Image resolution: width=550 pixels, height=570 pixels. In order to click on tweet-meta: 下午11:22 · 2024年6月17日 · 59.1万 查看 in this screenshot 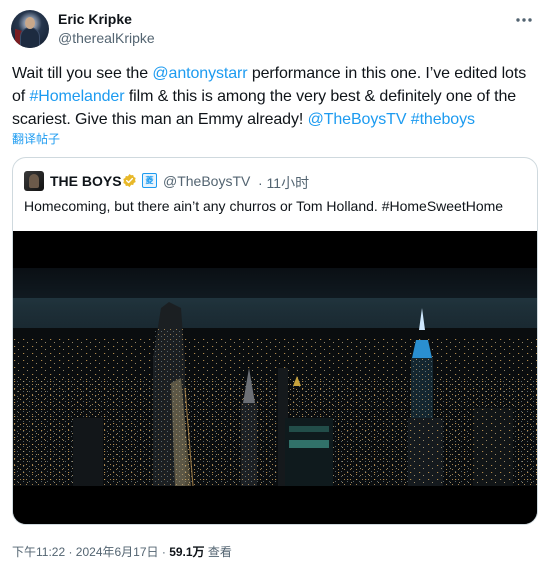, I will do `click(122, 551)`.